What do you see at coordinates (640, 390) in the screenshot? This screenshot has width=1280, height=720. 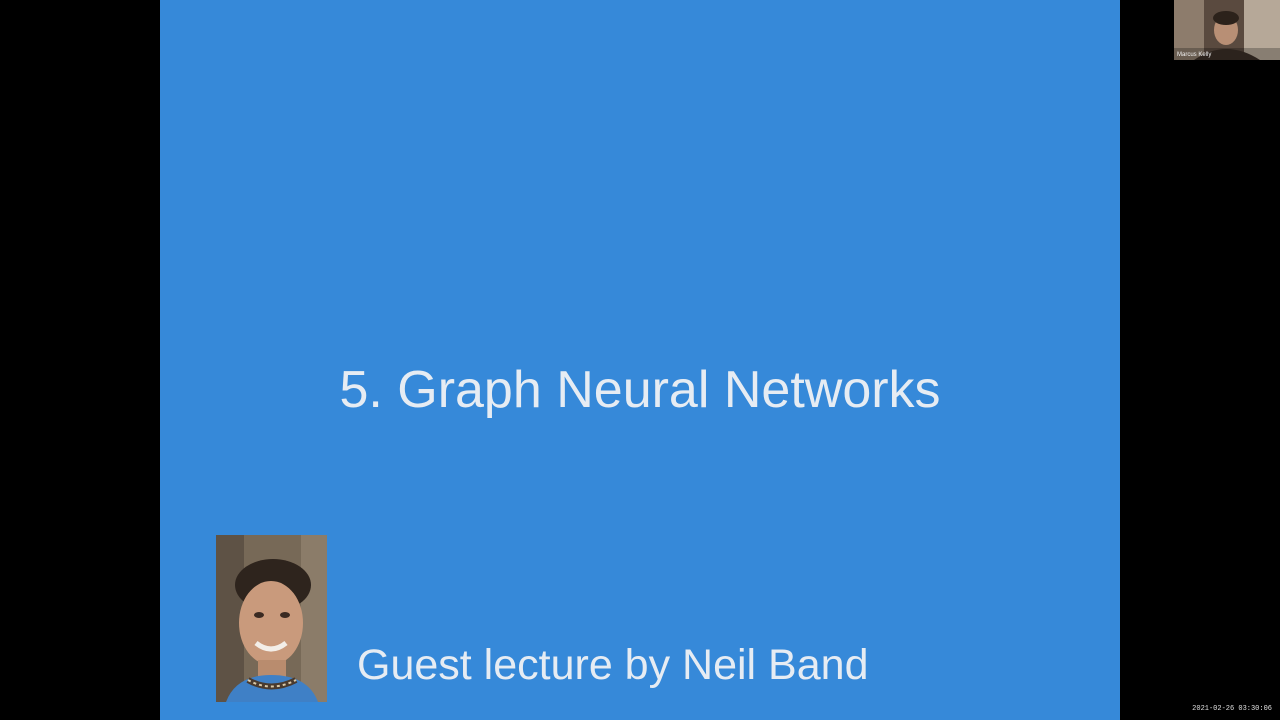 I see `slide-title: 5. Graph Neural Networks` at bounding box center [640, 390].